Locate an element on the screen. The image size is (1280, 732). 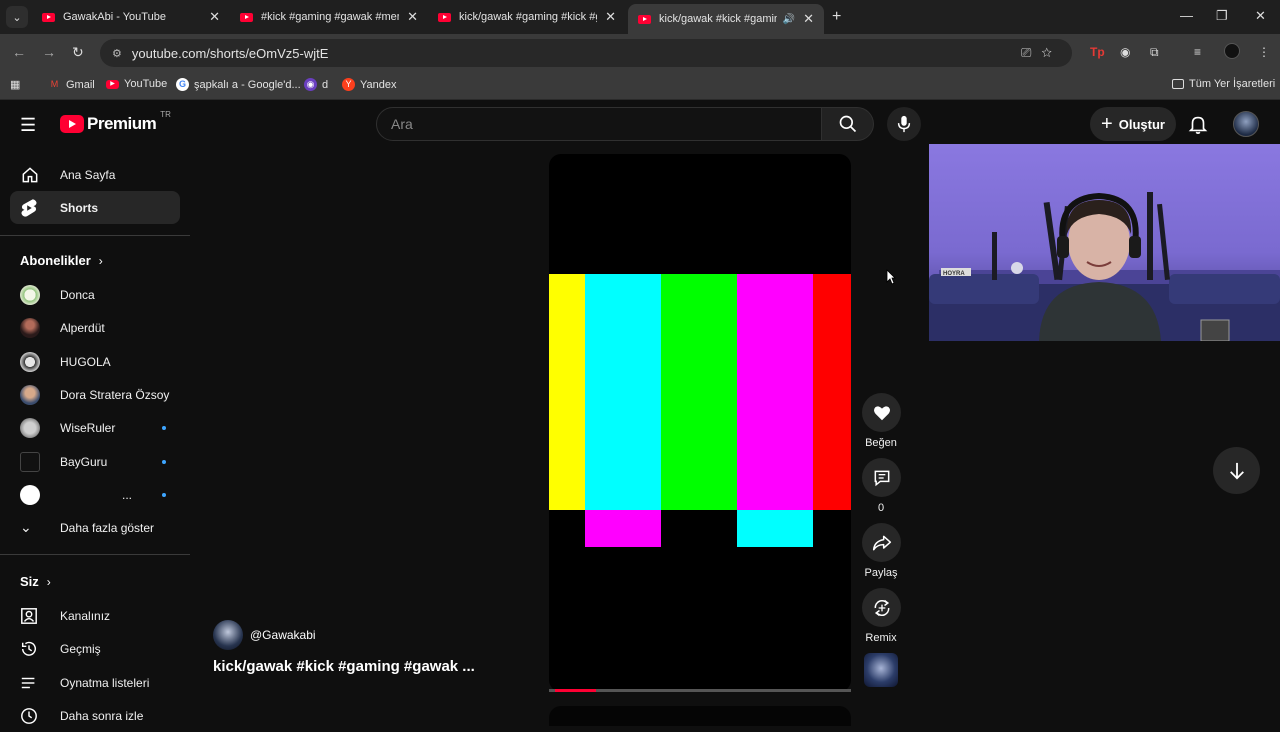
site-info-icon: ⚙ is located at coordinates (117, 53).